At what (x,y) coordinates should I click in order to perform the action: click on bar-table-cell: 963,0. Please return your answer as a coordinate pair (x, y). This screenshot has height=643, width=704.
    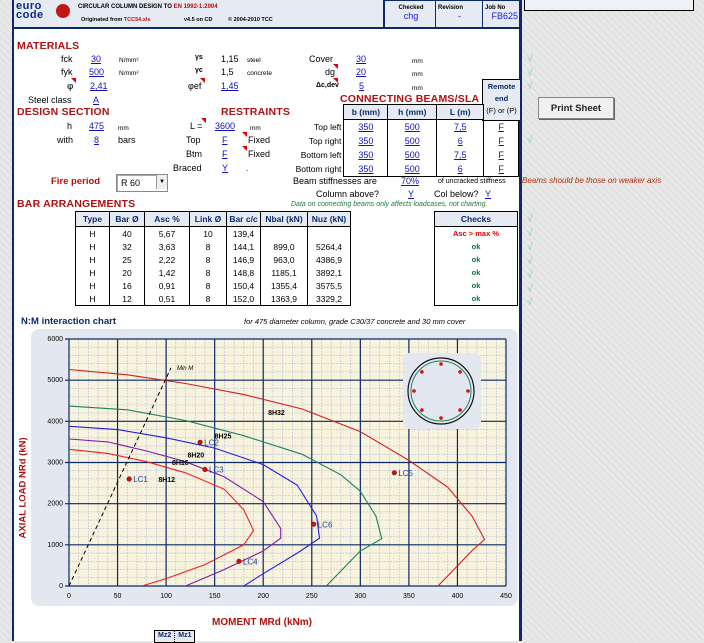
    Looking at the image, I should click on (284, 259).